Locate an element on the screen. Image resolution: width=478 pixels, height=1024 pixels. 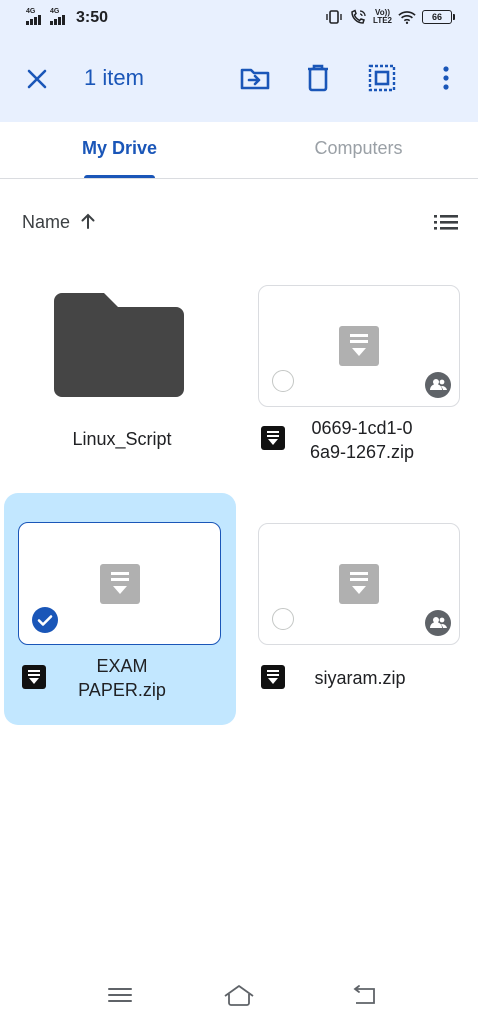
selection-count: 1 item is located at coordinates (114, 77).